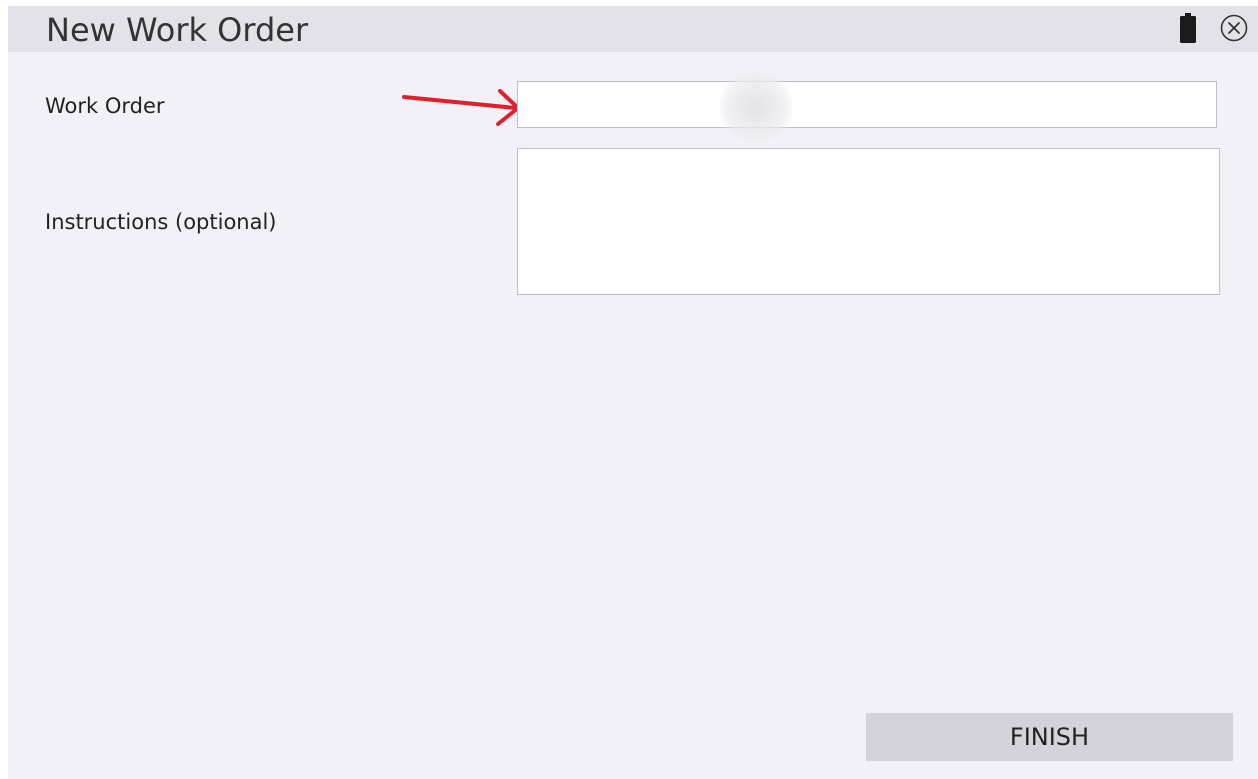 Image resolution: width=1258 pixels, height=779 pixels. I want to click on work-order-label: Work Order, so click(105, 106).